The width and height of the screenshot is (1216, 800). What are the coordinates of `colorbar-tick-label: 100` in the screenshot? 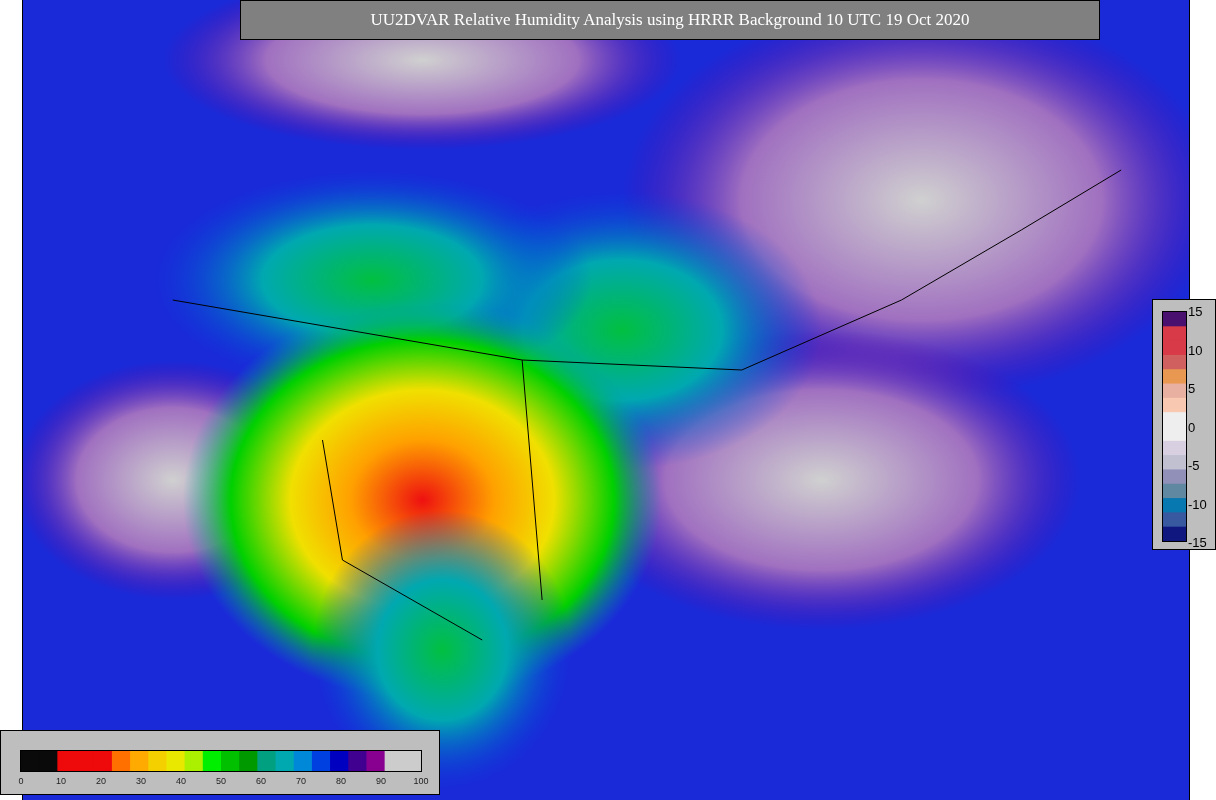 It's located at (421, 781).